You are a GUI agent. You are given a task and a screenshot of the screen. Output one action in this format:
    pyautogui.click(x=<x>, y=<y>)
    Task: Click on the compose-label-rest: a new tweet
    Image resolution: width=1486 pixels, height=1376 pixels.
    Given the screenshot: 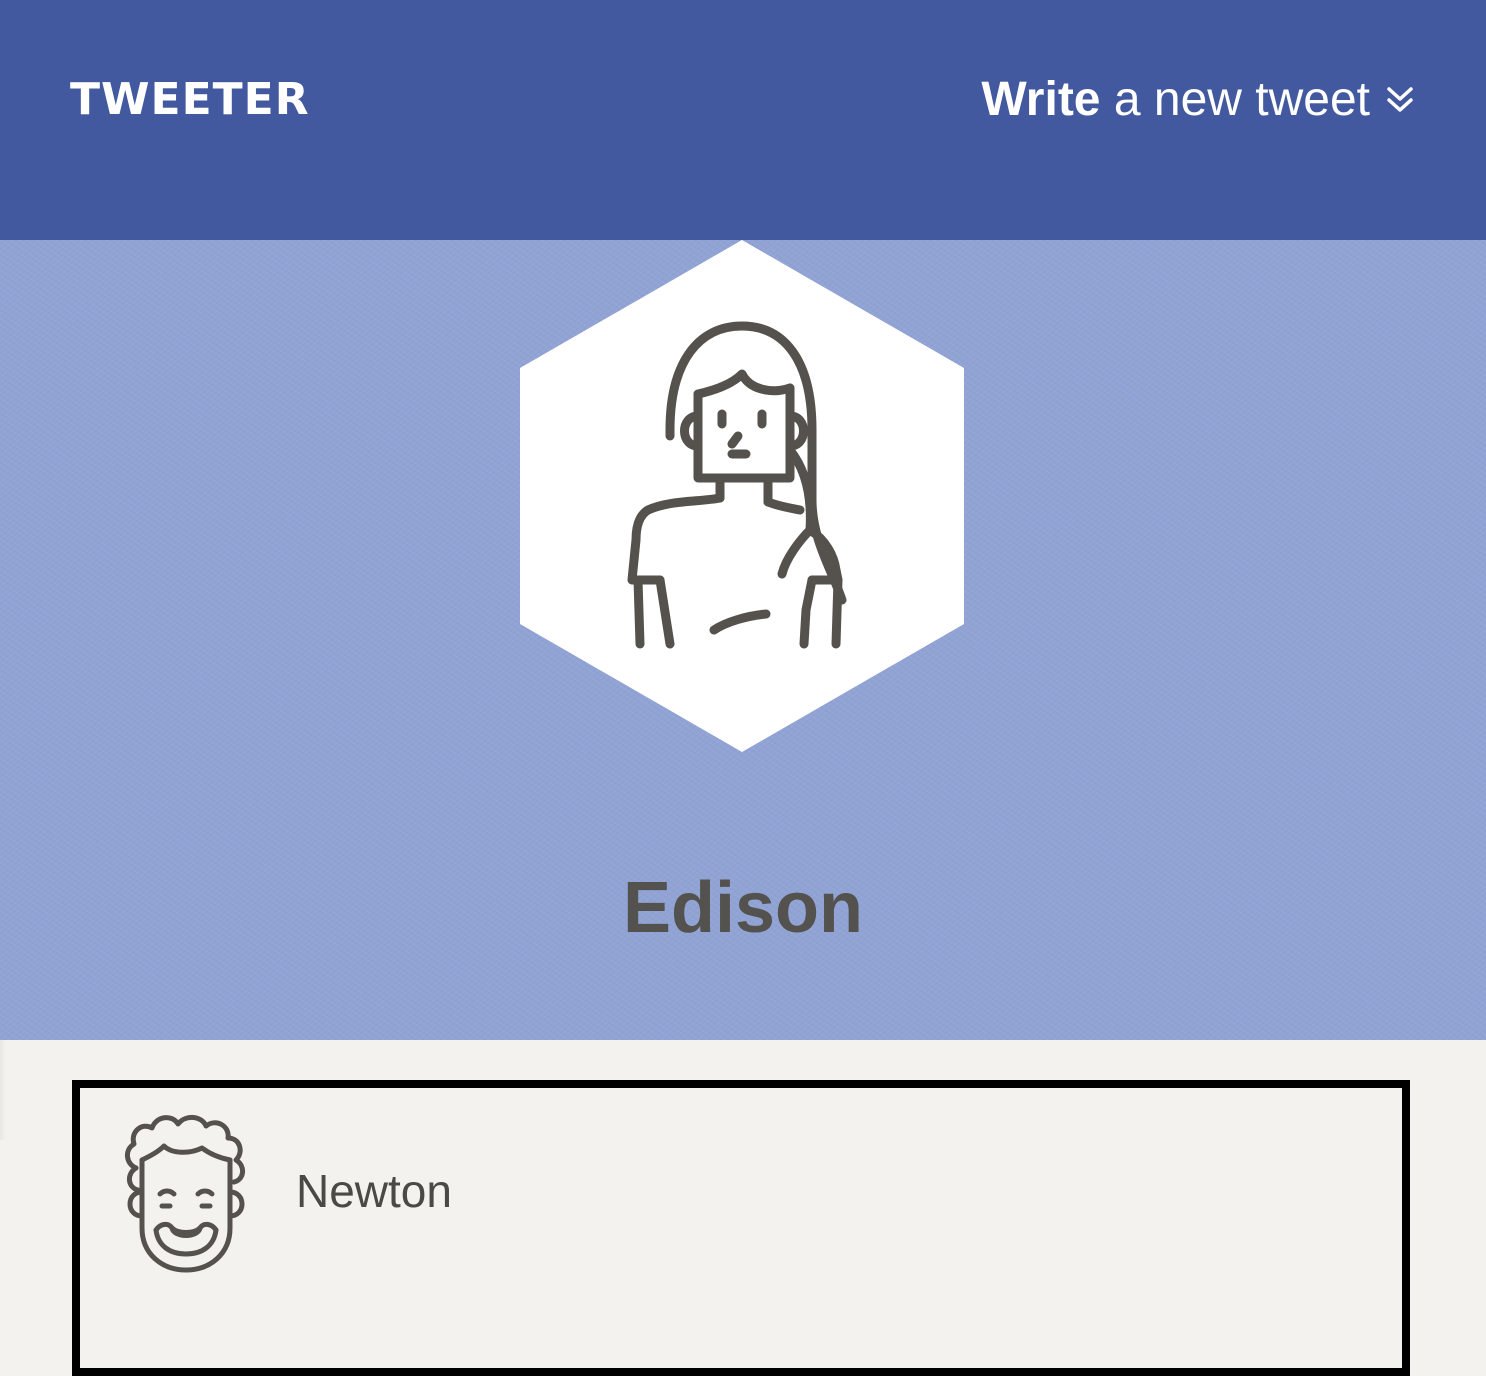 What is the action you would take?
    pyautogui.click(x=1241, y=99)
    